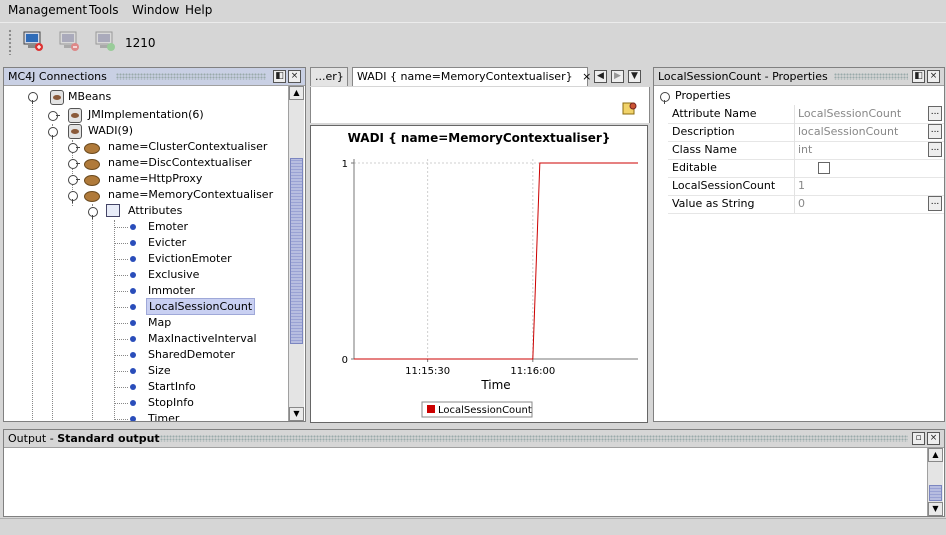  Describe the element at coordinates (824, 168) in the screenshot. I see `editable-checkbox` at that location.